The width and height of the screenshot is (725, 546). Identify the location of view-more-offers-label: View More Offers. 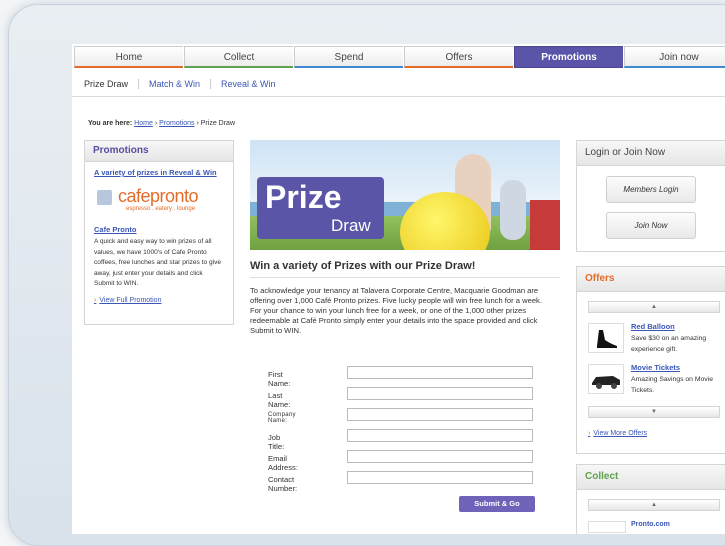
(620, 433).